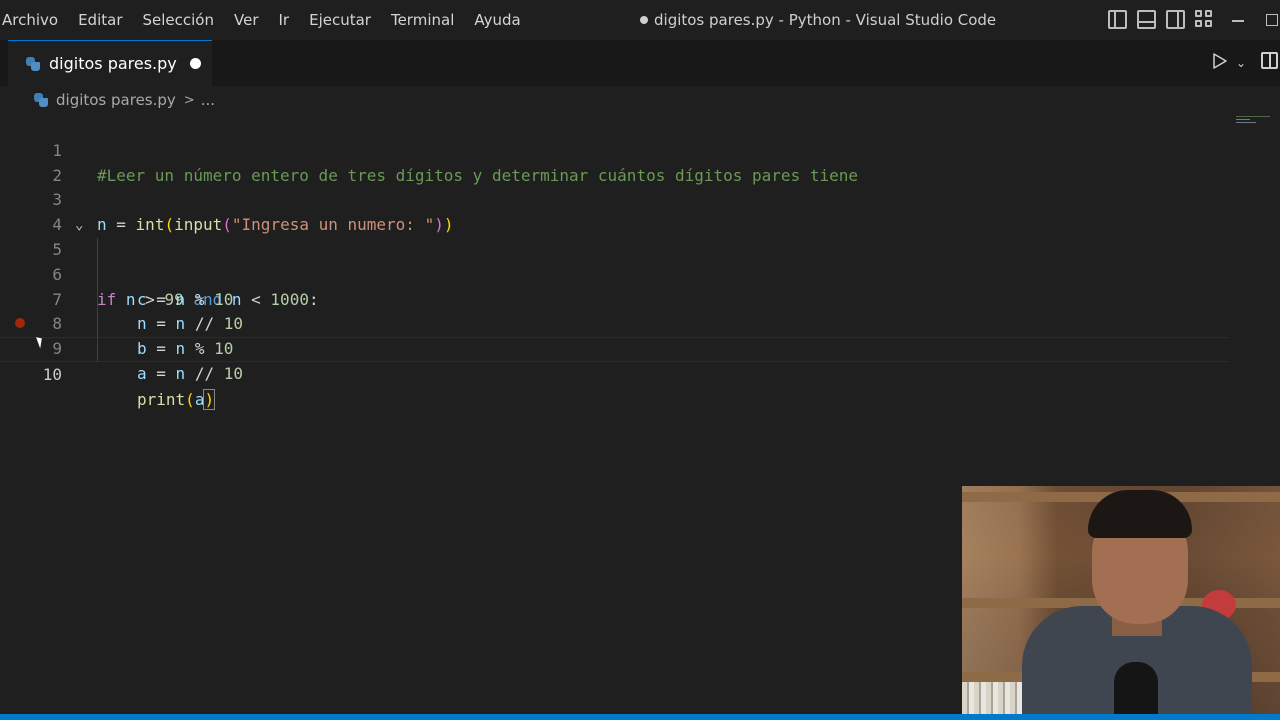 This screenshot has height=720, width=1280. I want to click on menu-ir: Ir, so click(284, 20).